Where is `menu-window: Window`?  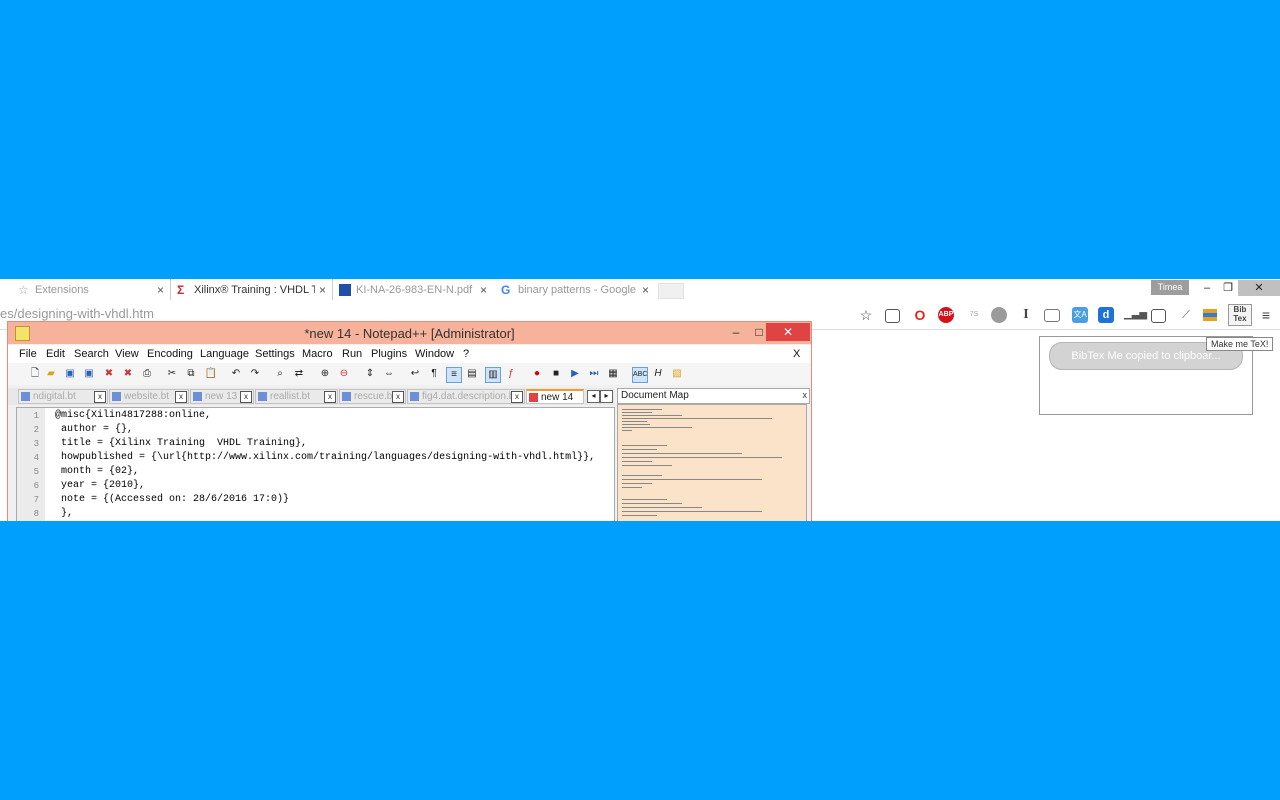 menu-window: Window is located at coordinates (434, 354).